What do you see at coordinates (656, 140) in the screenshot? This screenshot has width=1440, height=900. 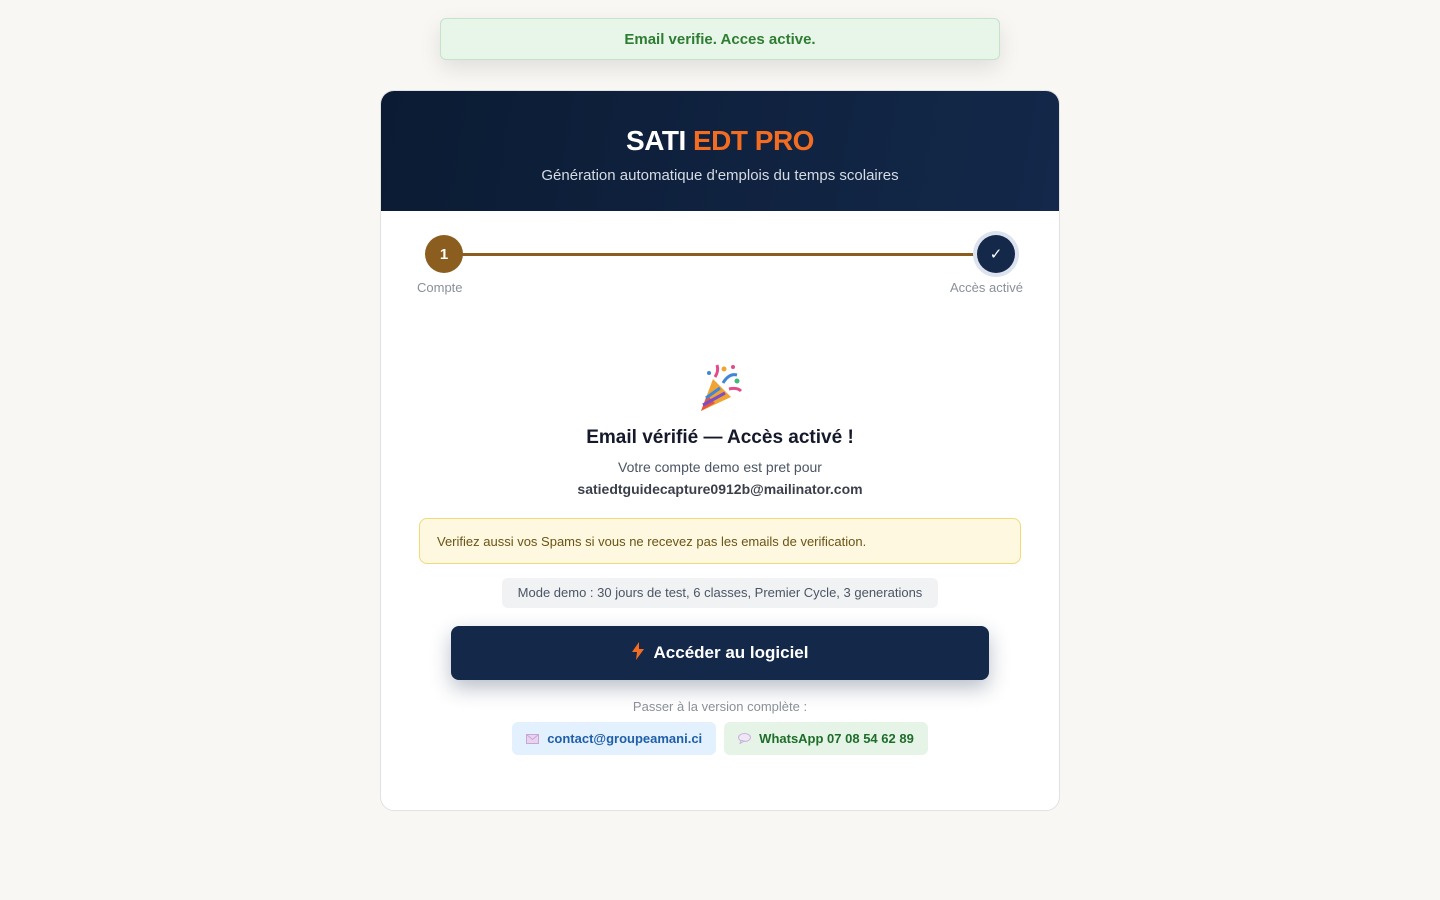 I see `brand-name: SATI` at bounding box center [656, 140].